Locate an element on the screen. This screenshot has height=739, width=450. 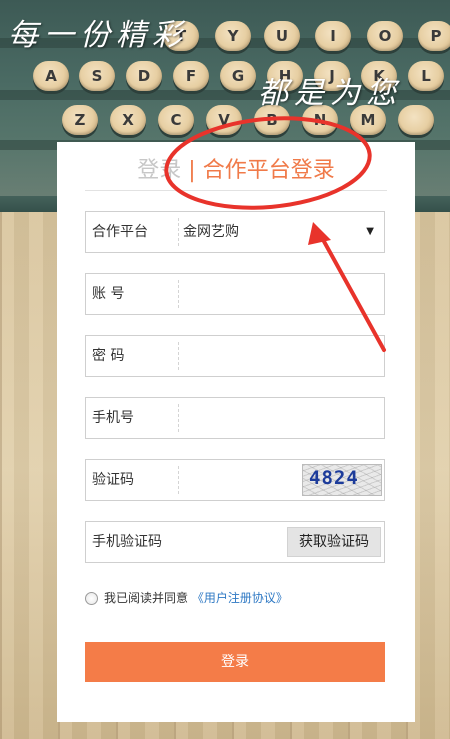
key-u: U is located at coordinates (282, 36).